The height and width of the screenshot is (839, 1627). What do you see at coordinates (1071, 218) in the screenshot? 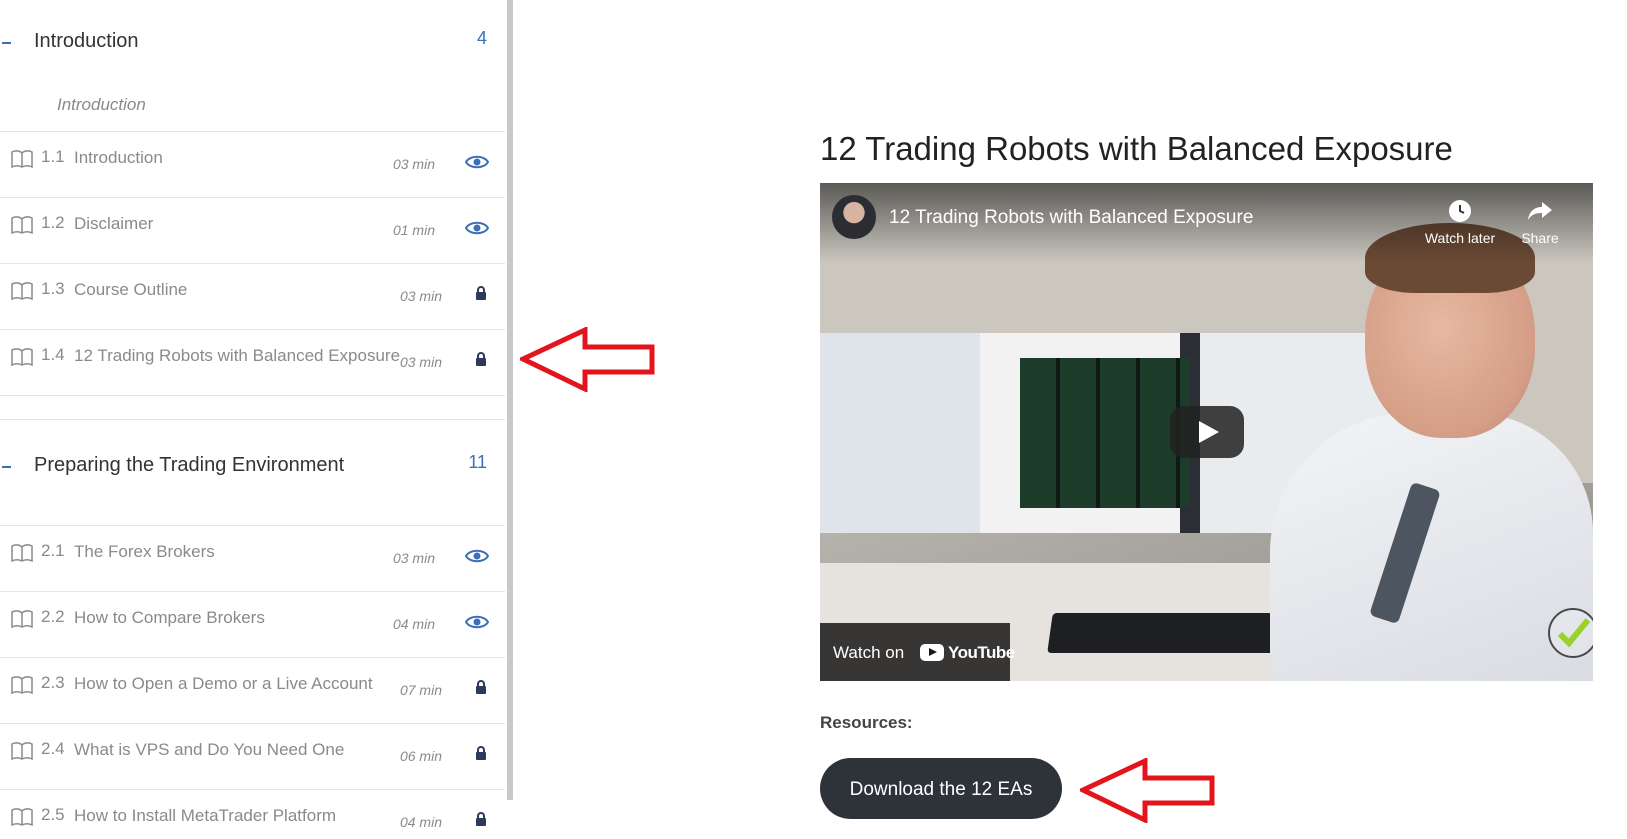
I see `video-title: 12 Trading Robots with Balanced Exposure` at bounding box center [1071, 218].